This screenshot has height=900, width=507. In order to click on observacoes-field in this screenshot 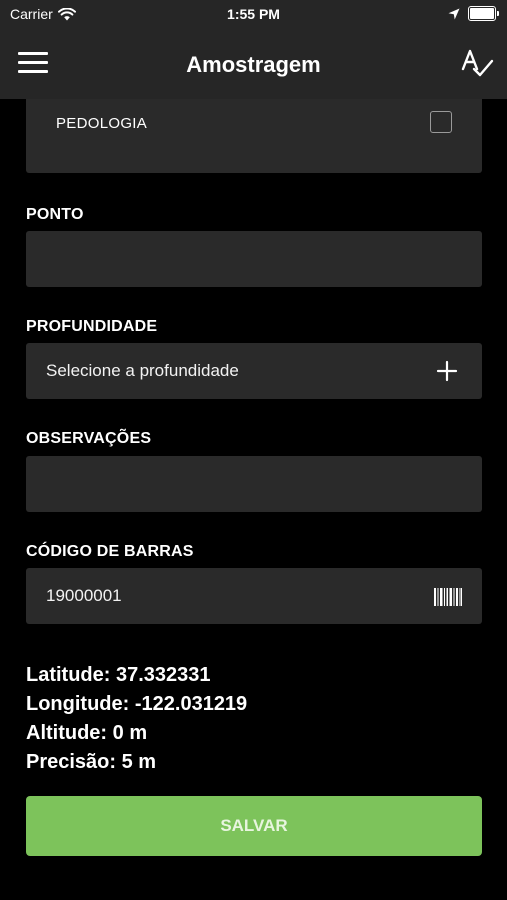, I will do `click(254, 484)`.